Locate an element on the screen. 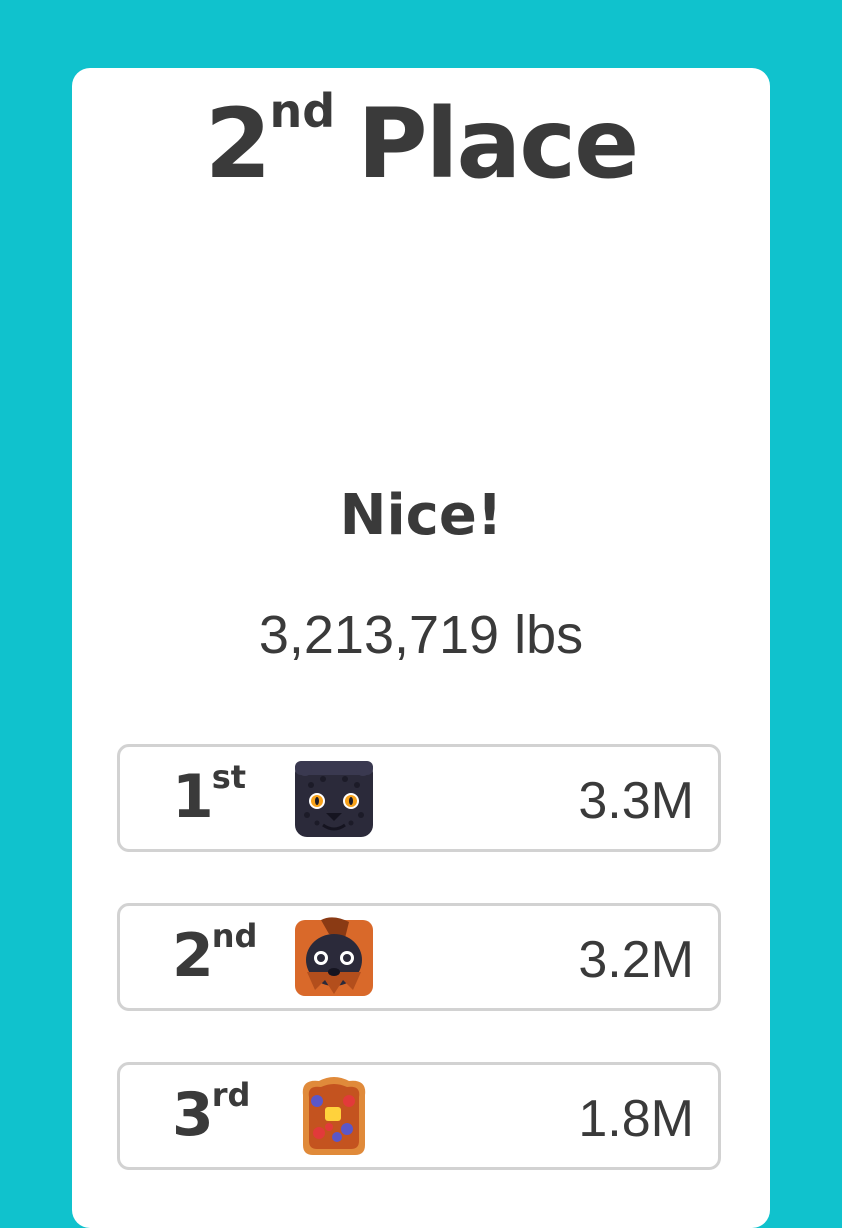  score-value: 3.2M is located at coordinates (636, 960).